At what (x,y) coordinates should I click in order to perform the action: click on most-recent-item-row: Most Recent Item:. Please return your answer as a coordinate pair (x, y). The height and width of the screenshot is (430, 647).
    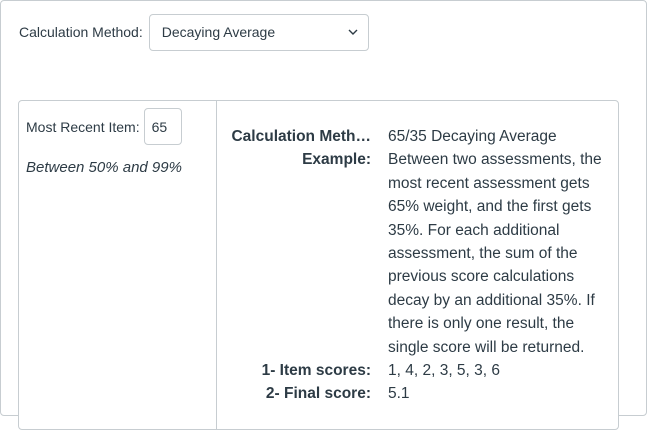
    Looking at the image, I should click on (104, 126).